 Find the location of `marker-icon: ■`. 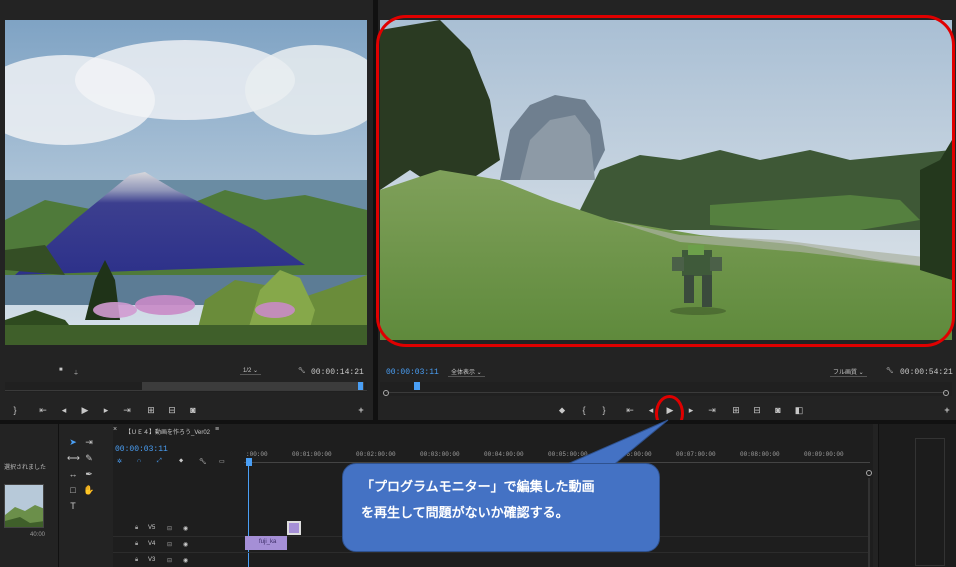

marker-icon: ■ is located at coordinates (61, 370).